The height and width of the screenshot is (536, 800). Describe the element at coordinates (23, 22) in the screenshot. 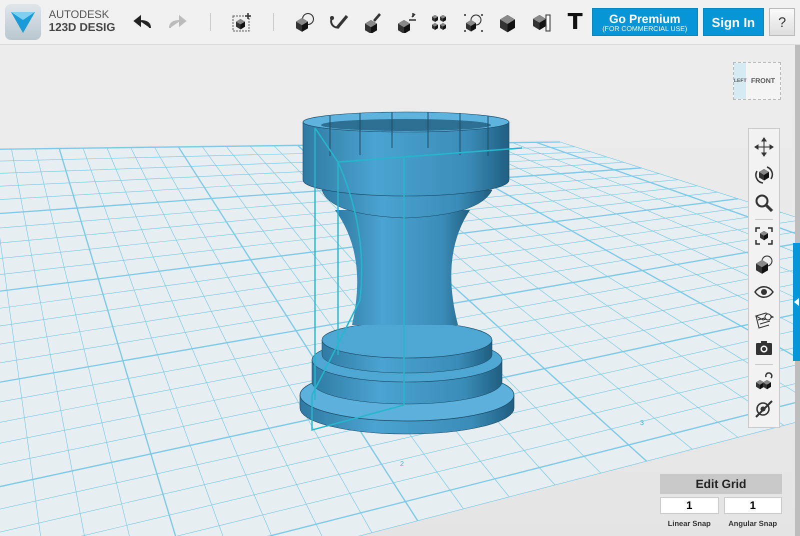

I see `app-logo-icon` at that location.